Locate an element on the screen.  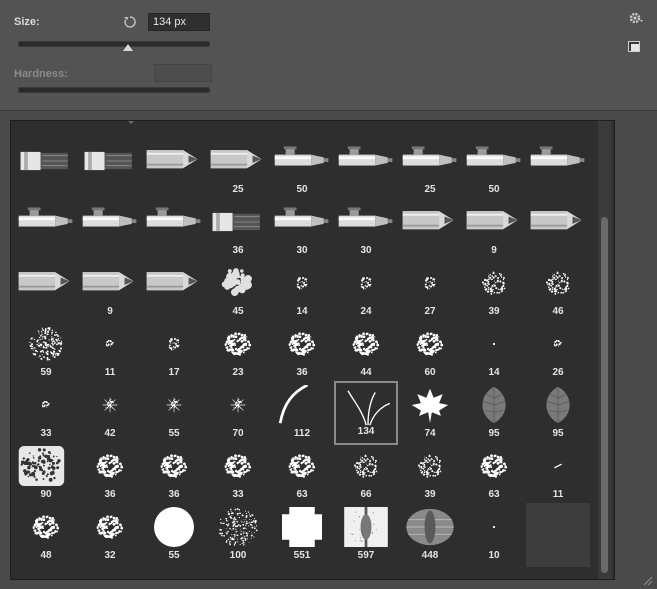
scrollbar is located at coordinates (605, 350).